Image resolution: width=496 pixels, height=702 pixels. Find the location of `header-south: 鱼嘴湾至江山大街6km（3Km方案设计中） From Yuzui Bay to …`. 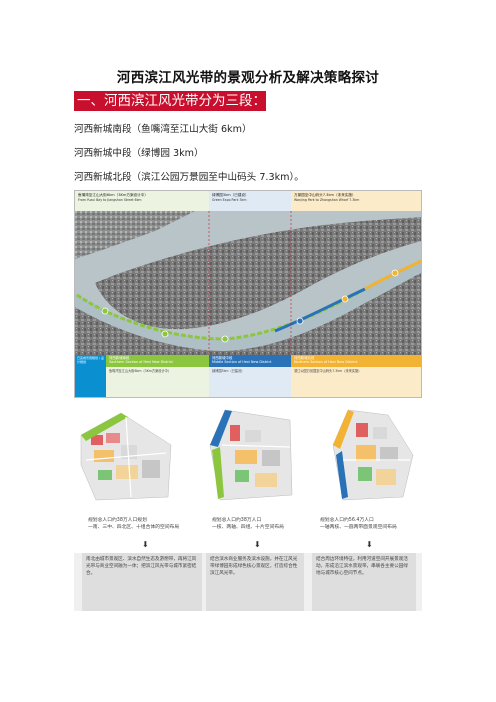

header-south: 鱼嘴湾至江山大街6km（3Km方案设计中） From Yuzui Bay to … is located at coordinates (142, 201).